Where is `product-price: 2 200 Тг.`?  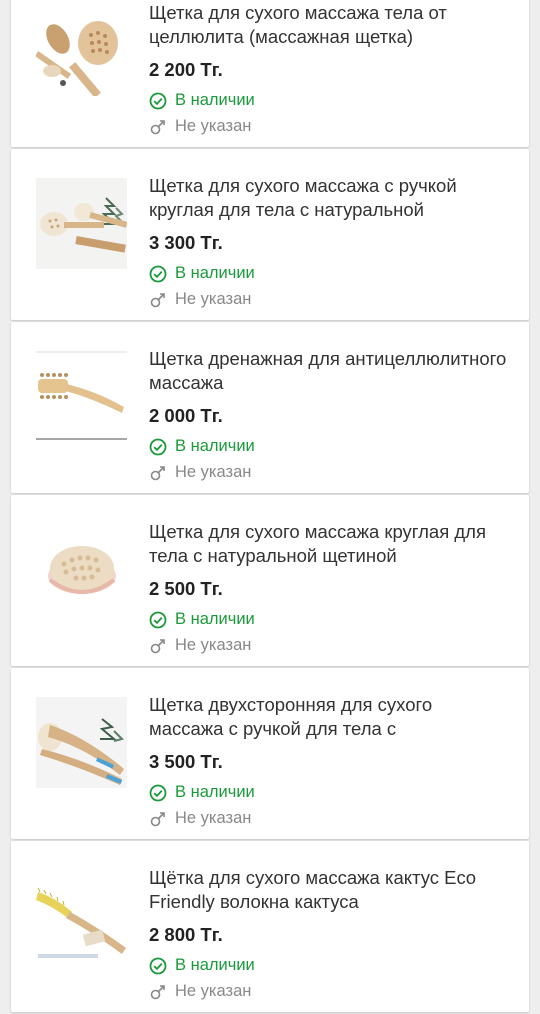
product-price: 2 200 Тг. is located at coordinates (186, 69).